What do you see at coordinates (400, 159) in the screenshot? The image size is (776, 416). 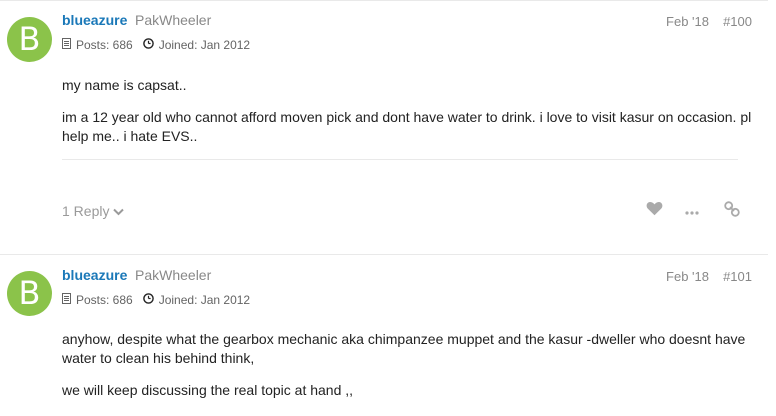 I see `post-content-divider` at bounding box center [400, 159].